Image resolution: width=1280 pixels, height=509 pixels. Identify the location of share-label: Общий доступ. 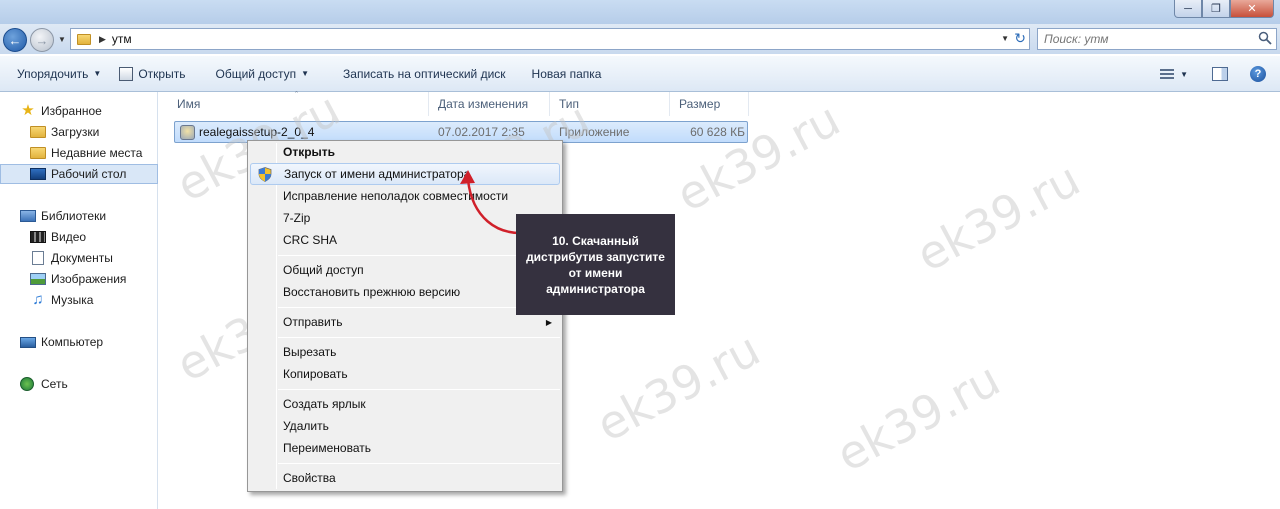
(256, 73).